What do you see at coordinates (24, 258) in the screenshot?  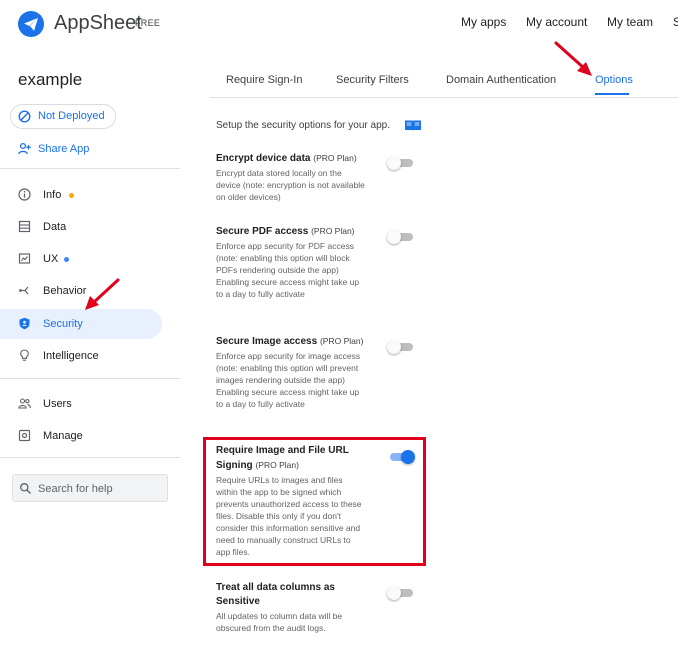 I see `ux-icon` at bounding box center [24, 258].